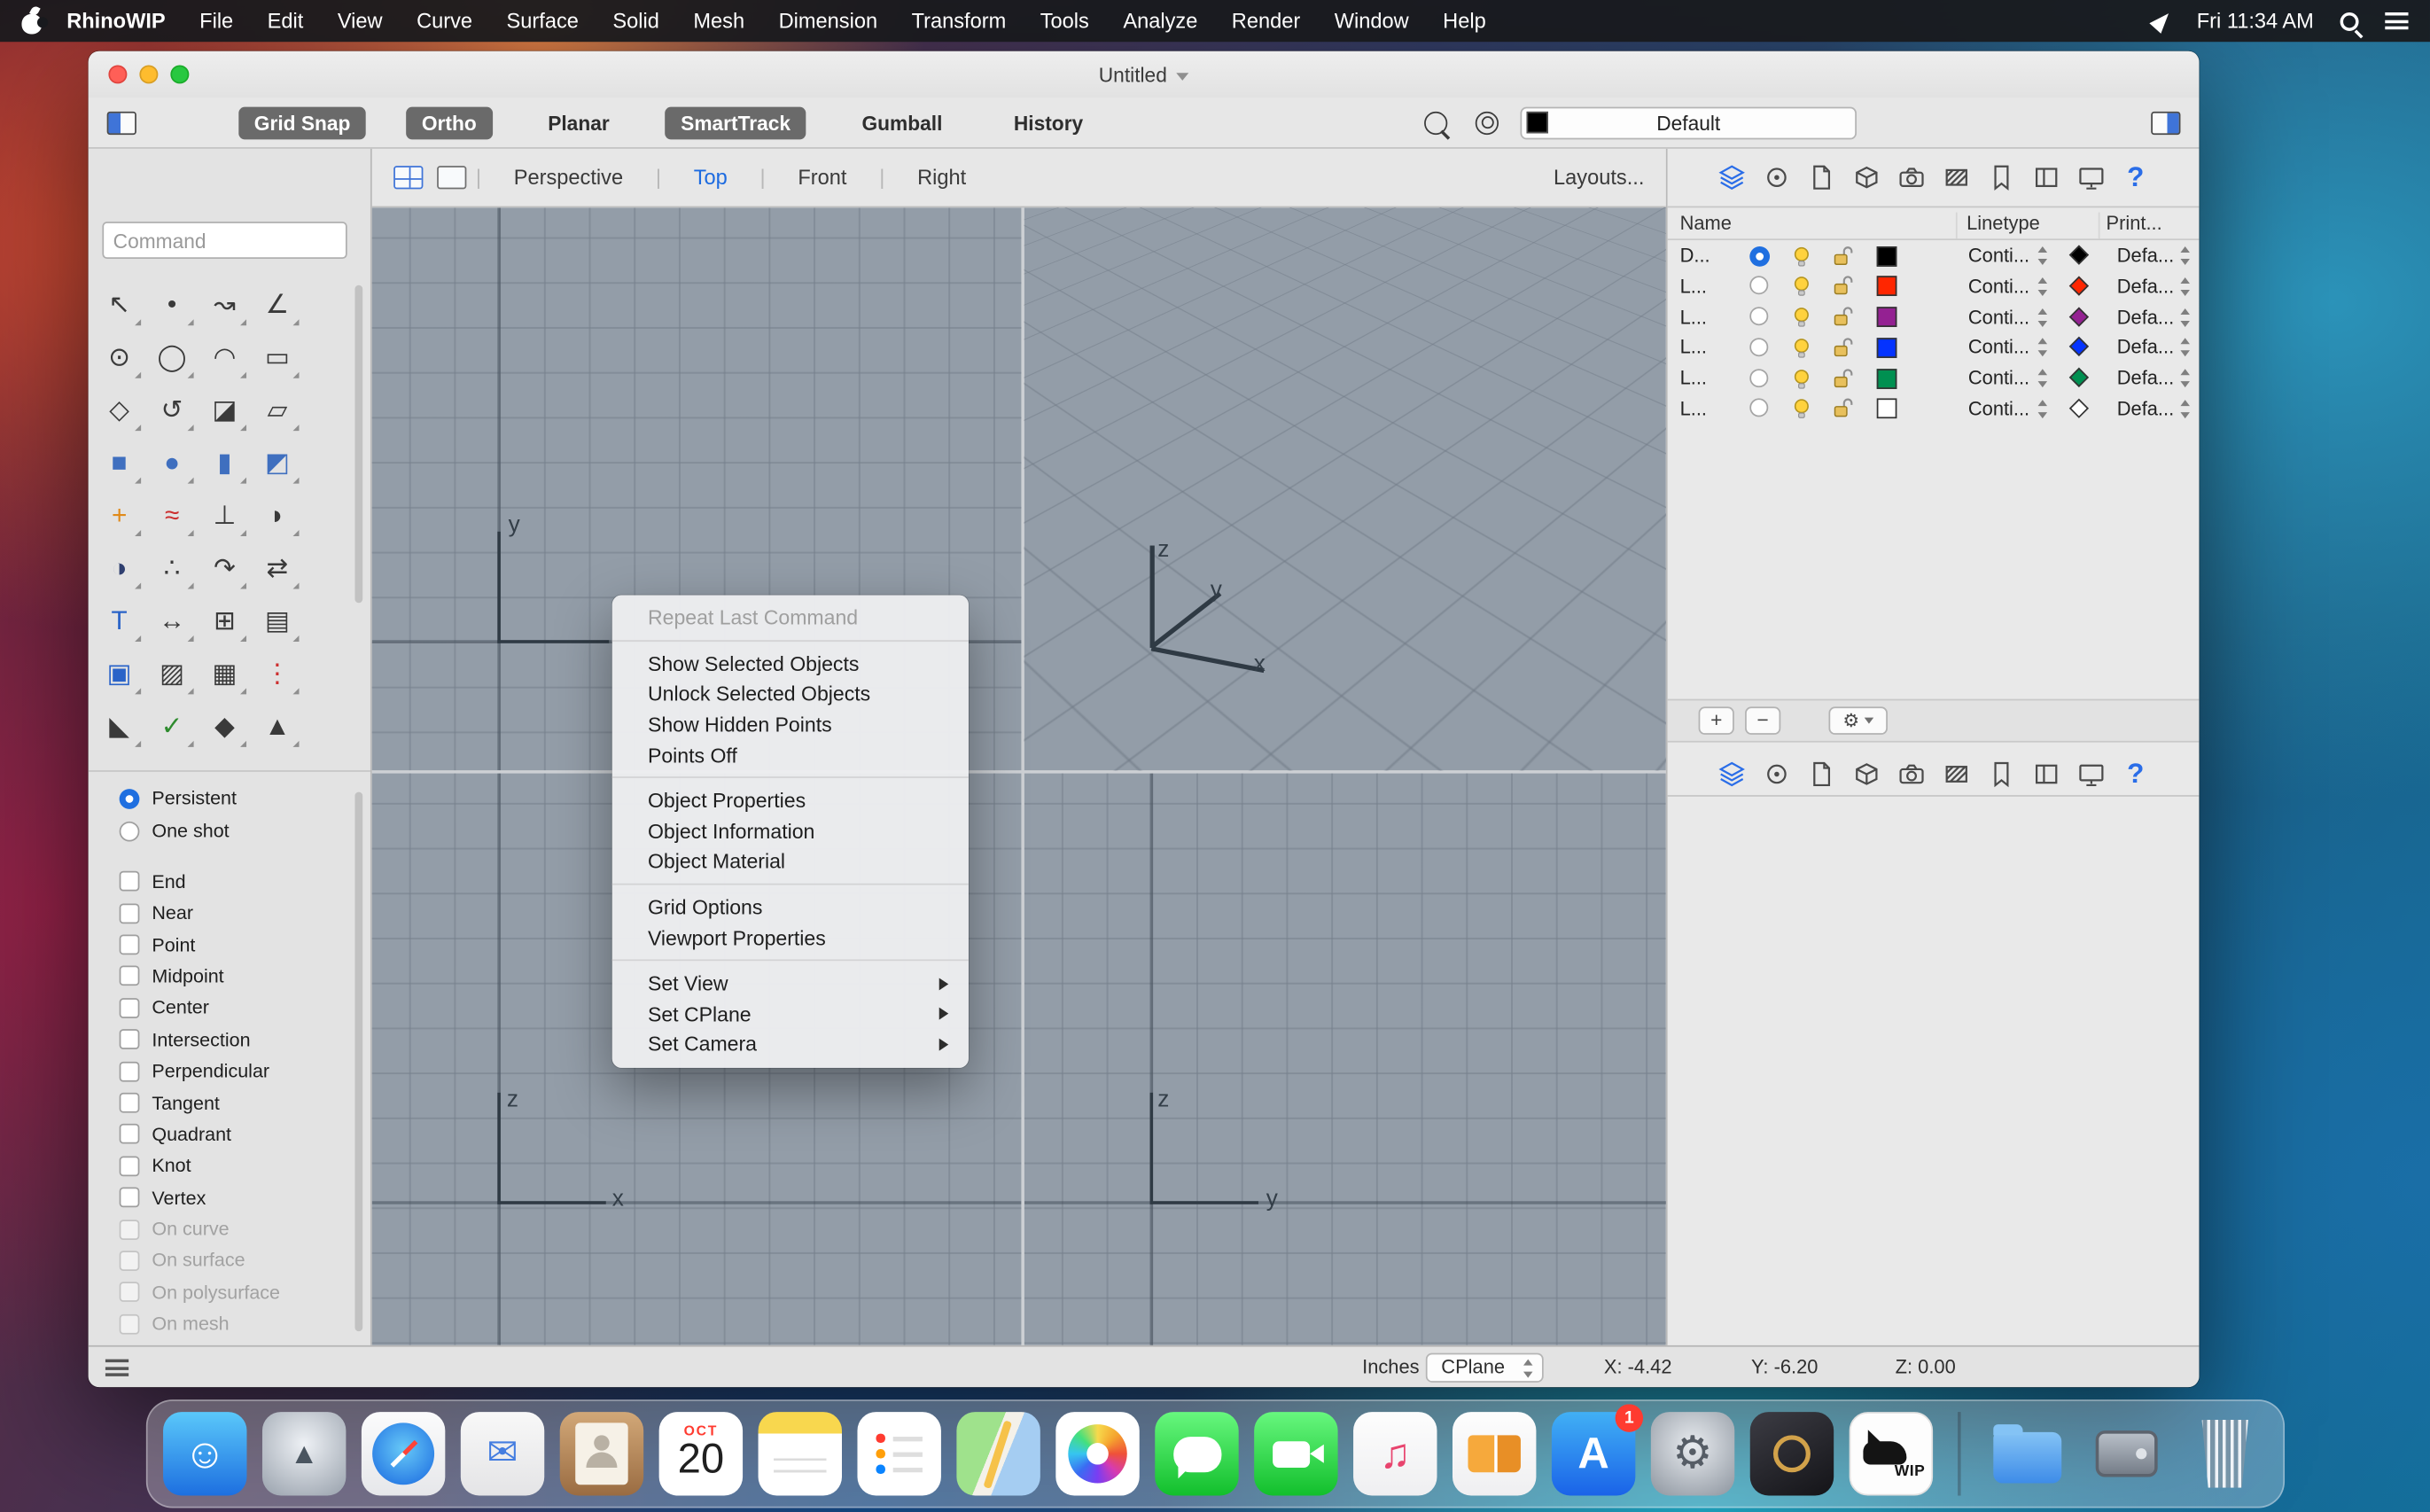 This screenshot has height=1512, width=2430. What do you see at coordinates (130, 944) in the screenshot?
I see `point-checkbox` at bounding box center [130, 944].